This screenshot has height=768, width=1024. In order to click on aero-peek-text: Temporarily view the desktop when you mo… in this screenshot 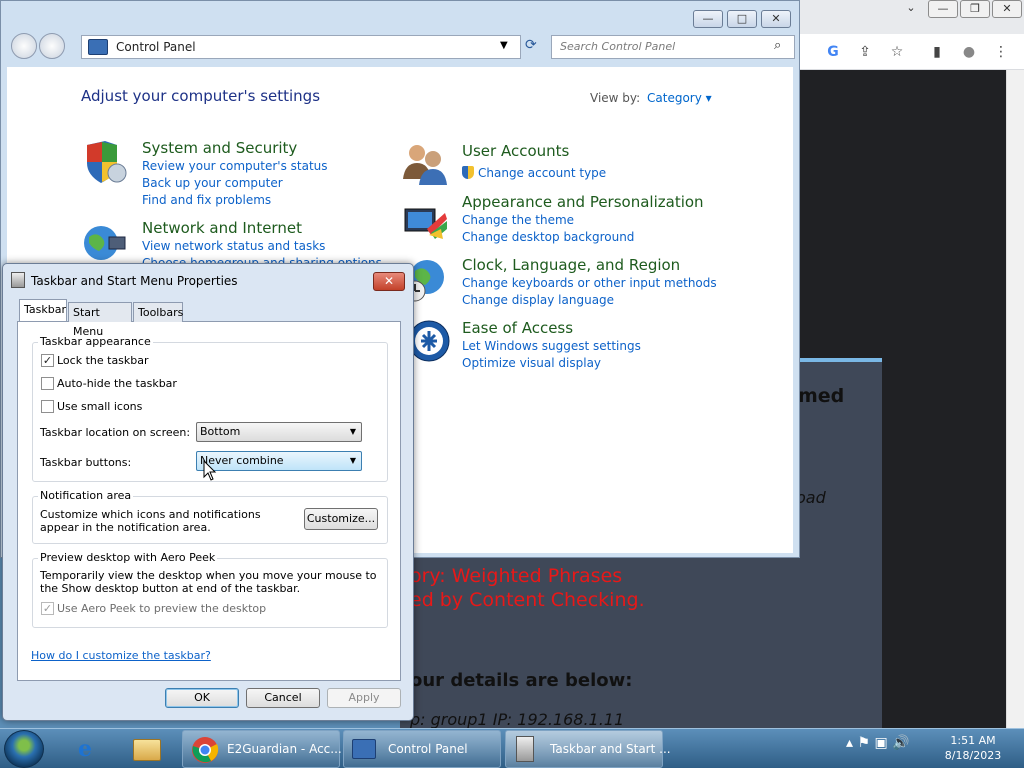, I will do `click(208, 582)`.